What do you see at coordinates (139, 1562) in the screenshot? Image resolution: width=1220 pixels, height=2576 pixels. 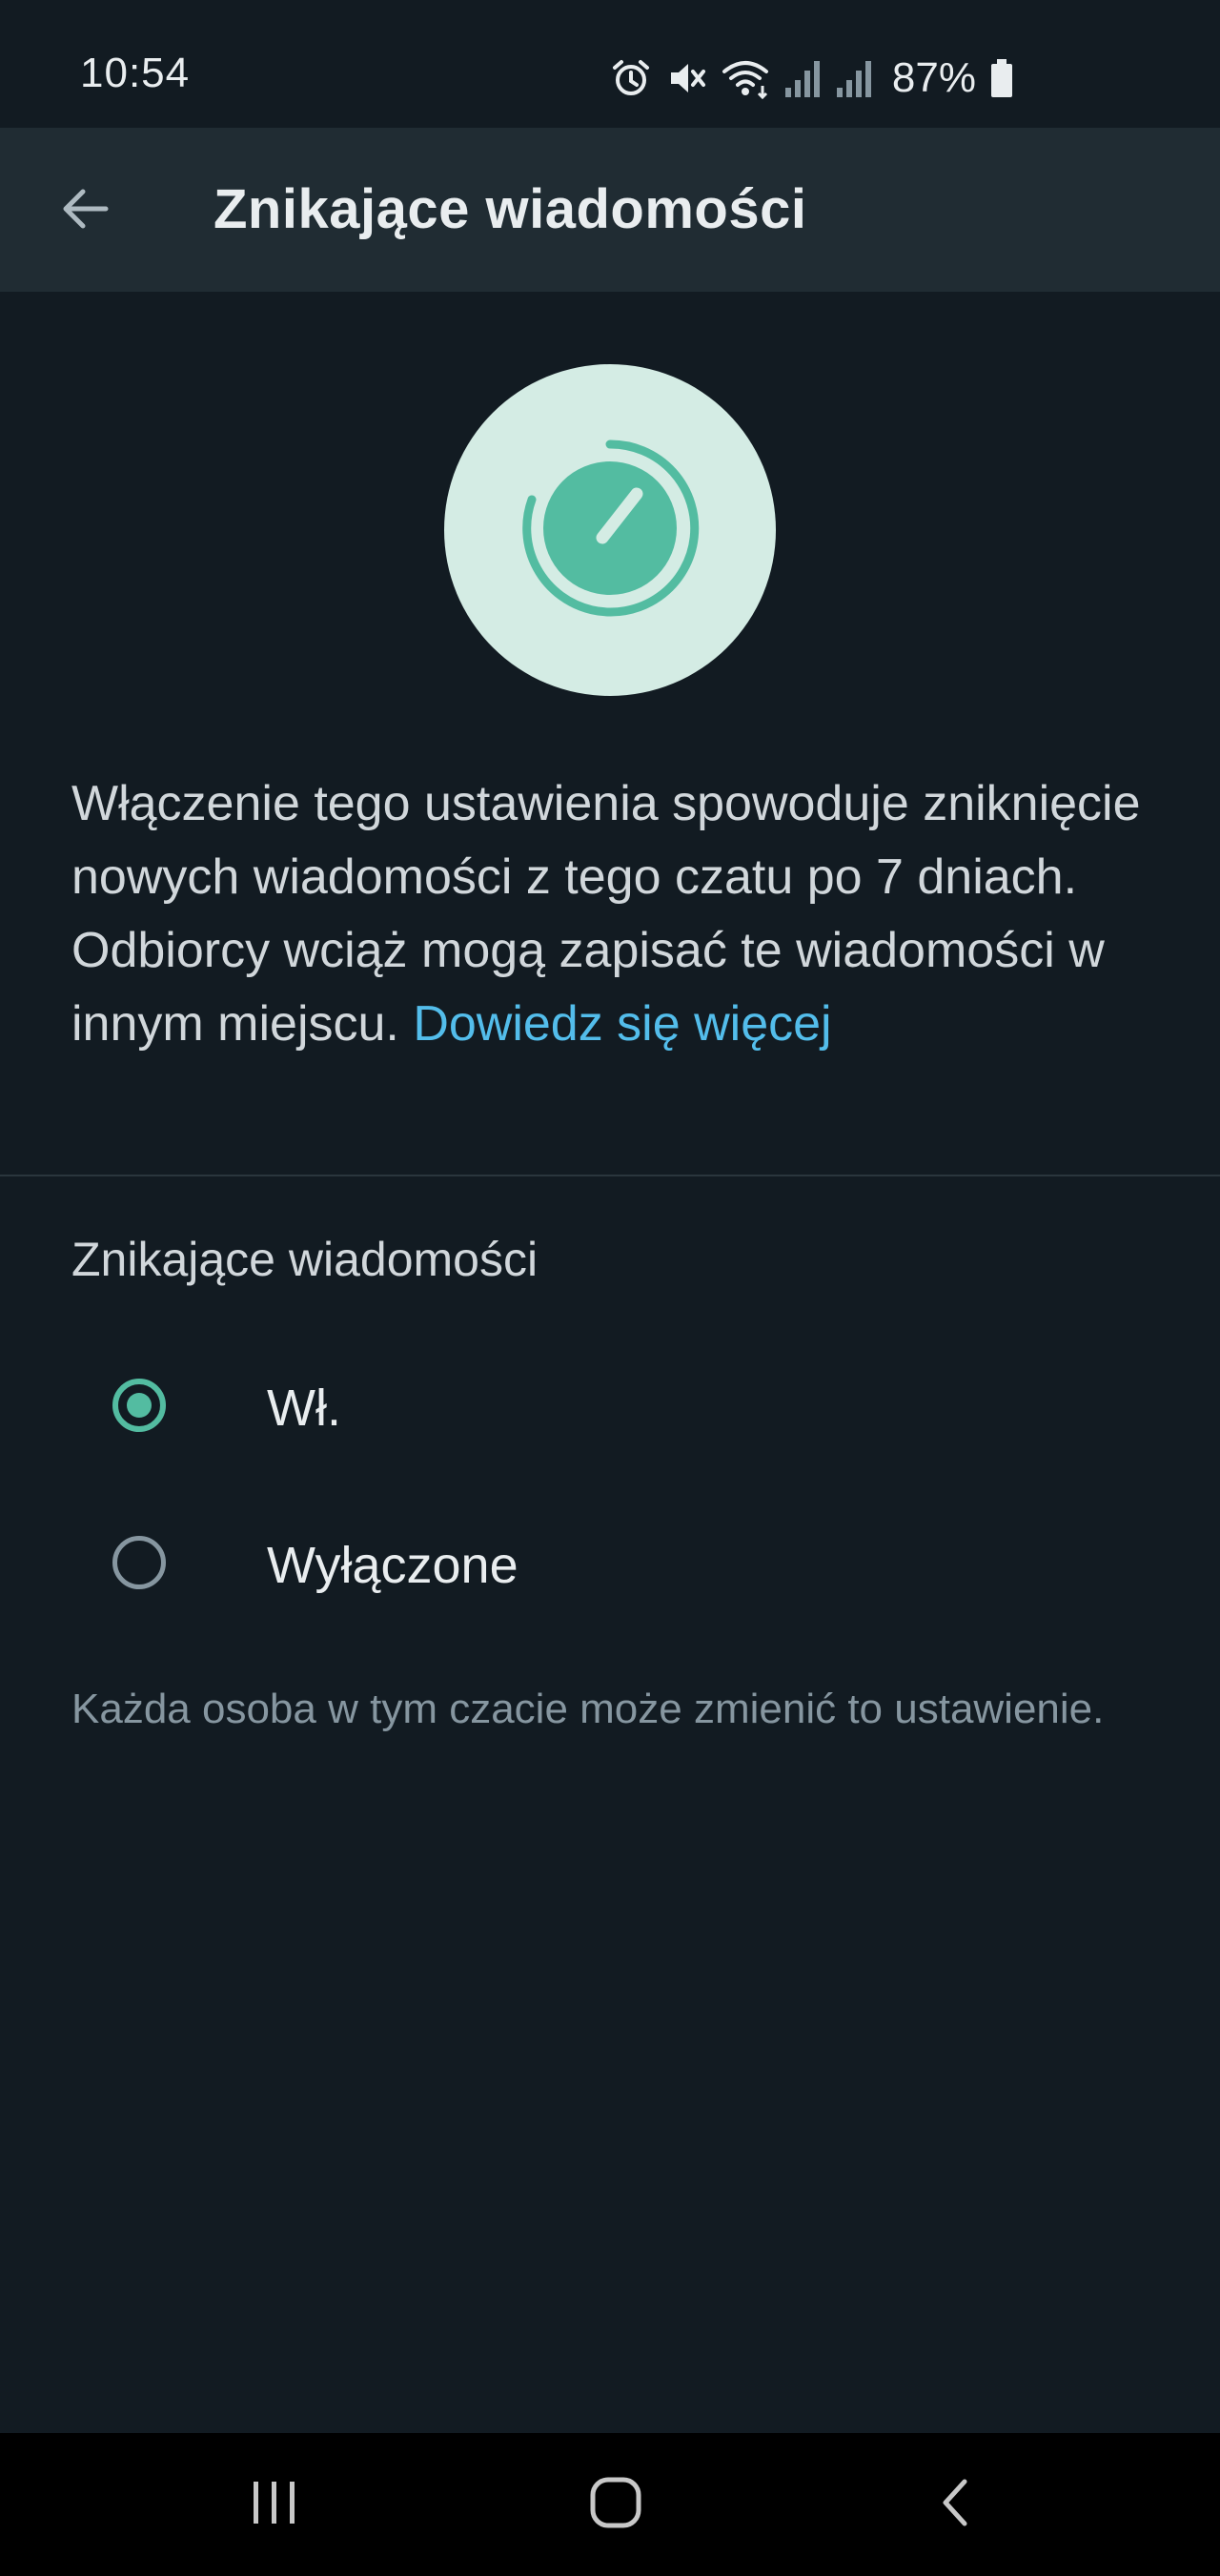 I see `radio-unchecked` at bounding box center [139, 1562].